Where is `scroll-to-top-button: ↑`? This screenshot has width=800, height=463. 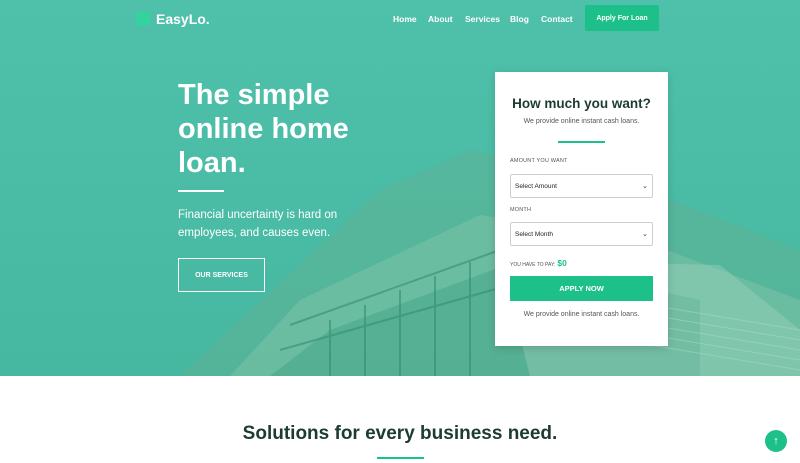 scroll-to-top-button: ↑ is located at coordinates (776, 441).